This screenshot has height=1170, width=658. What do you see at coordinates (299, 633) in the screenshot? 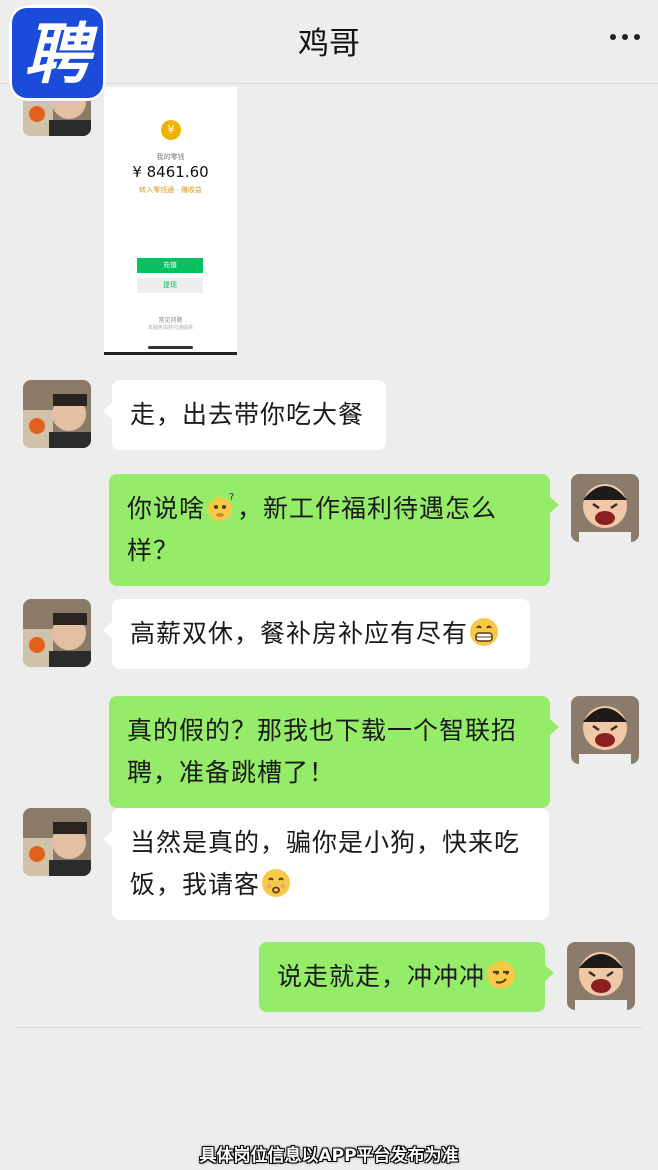
I see `message-text: 高薪双休，餐补房补应有尽有` at bounding box center [299, 633].